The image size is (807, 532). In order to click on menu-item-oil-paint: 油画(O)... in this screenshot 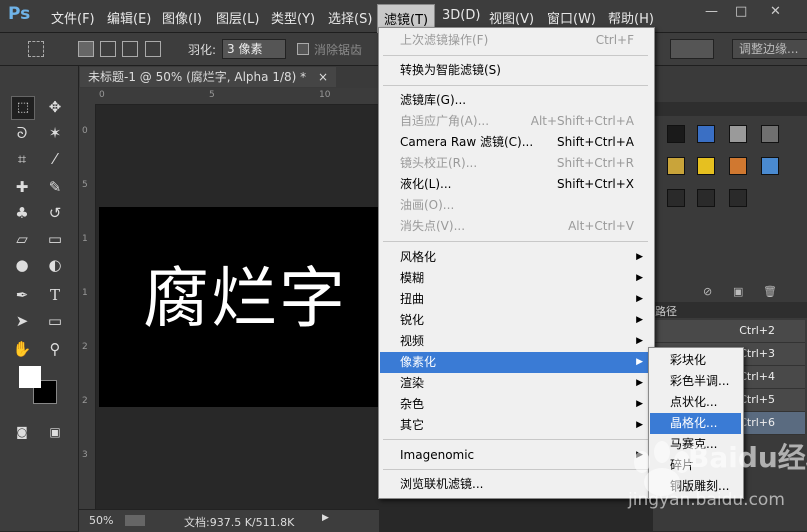, I will do `click(515, 205)`.